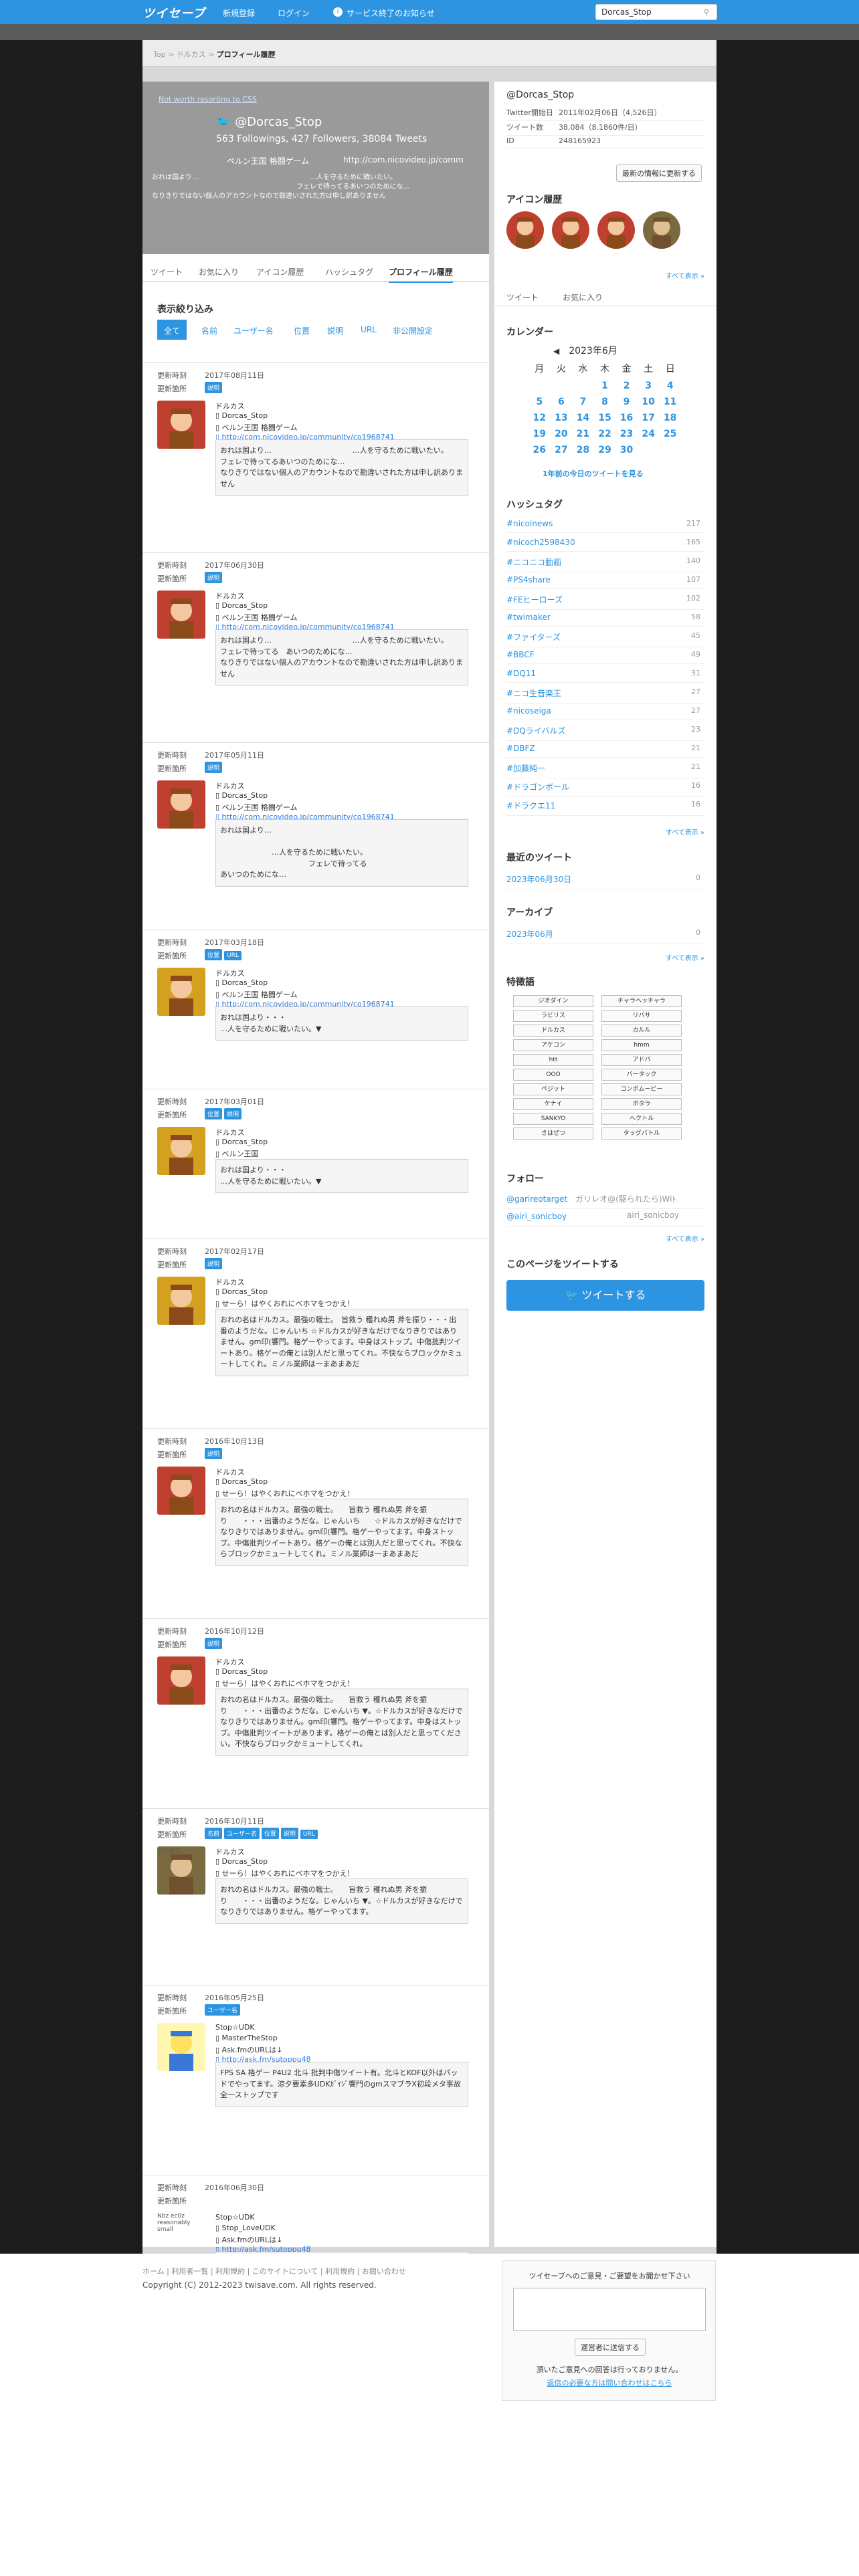 This screenshot has height=2576, width=859. What do you see at coordinates (605, 879) in the screenshot?
I see `recent-tweet-item: 2023年06月30日 0` at bounding box center [605, 879].